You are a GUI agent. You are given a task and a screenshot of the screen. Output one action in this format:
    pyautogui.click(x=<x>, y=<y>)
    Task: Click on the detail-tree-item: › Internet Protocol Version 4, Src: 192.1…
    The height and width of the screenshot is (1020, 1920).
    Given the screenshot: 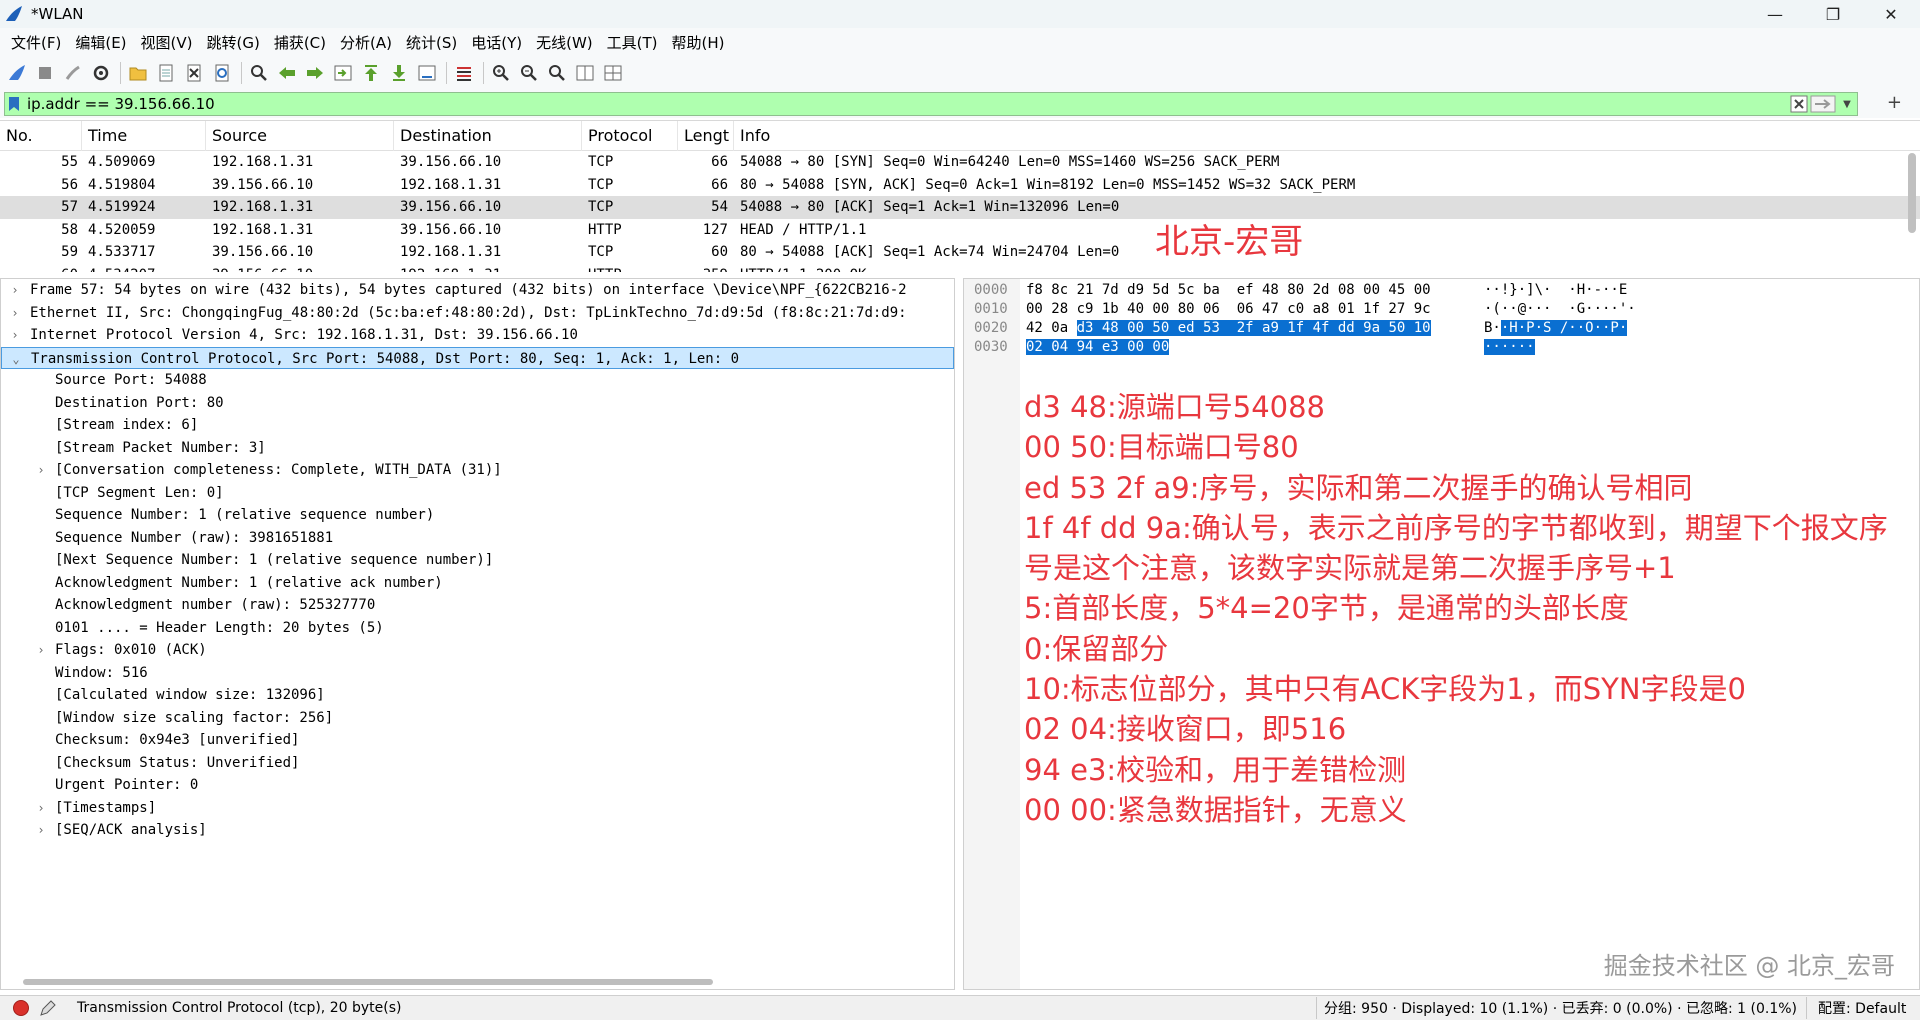 What is the action you would take?
    pyautogui.click(x=477, y=335)
    